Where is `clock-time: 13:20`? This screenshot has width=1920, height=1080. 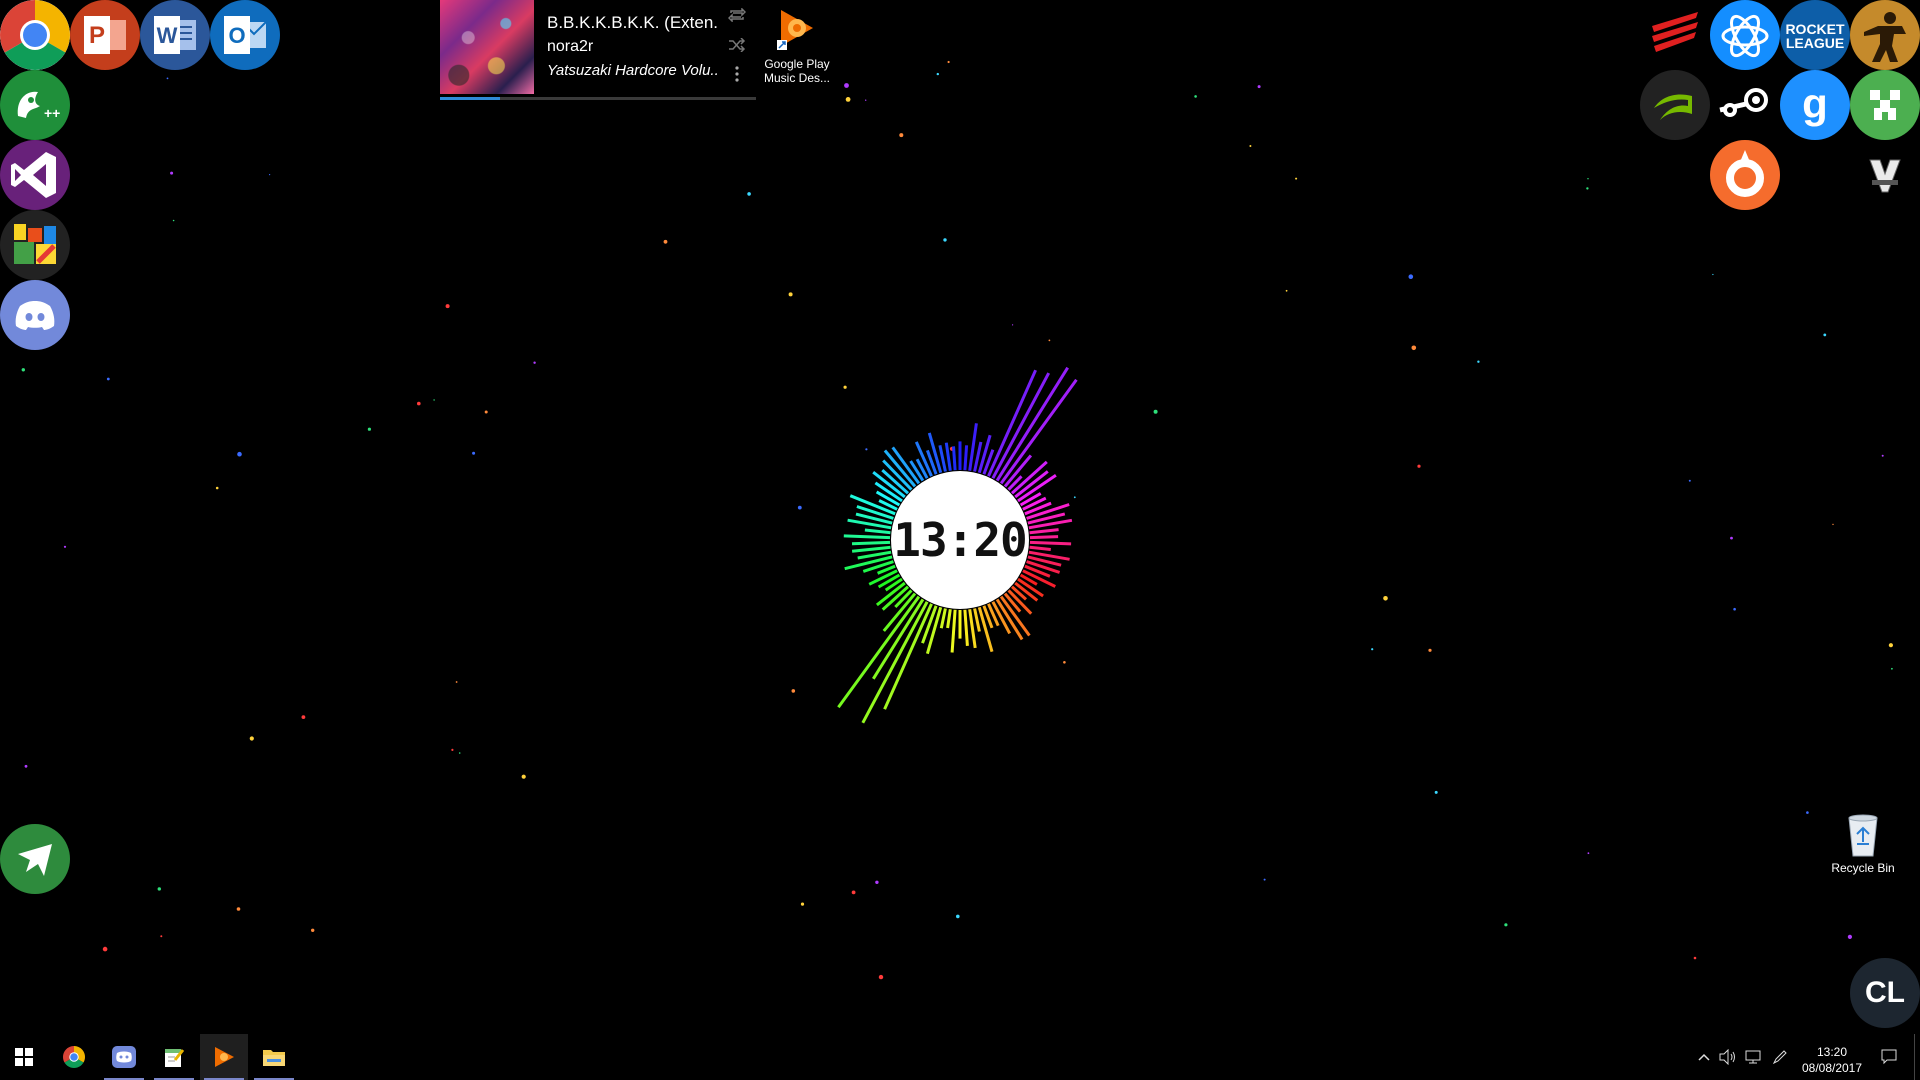 clock-time: 13:20 is located at coordinates (960, 540).